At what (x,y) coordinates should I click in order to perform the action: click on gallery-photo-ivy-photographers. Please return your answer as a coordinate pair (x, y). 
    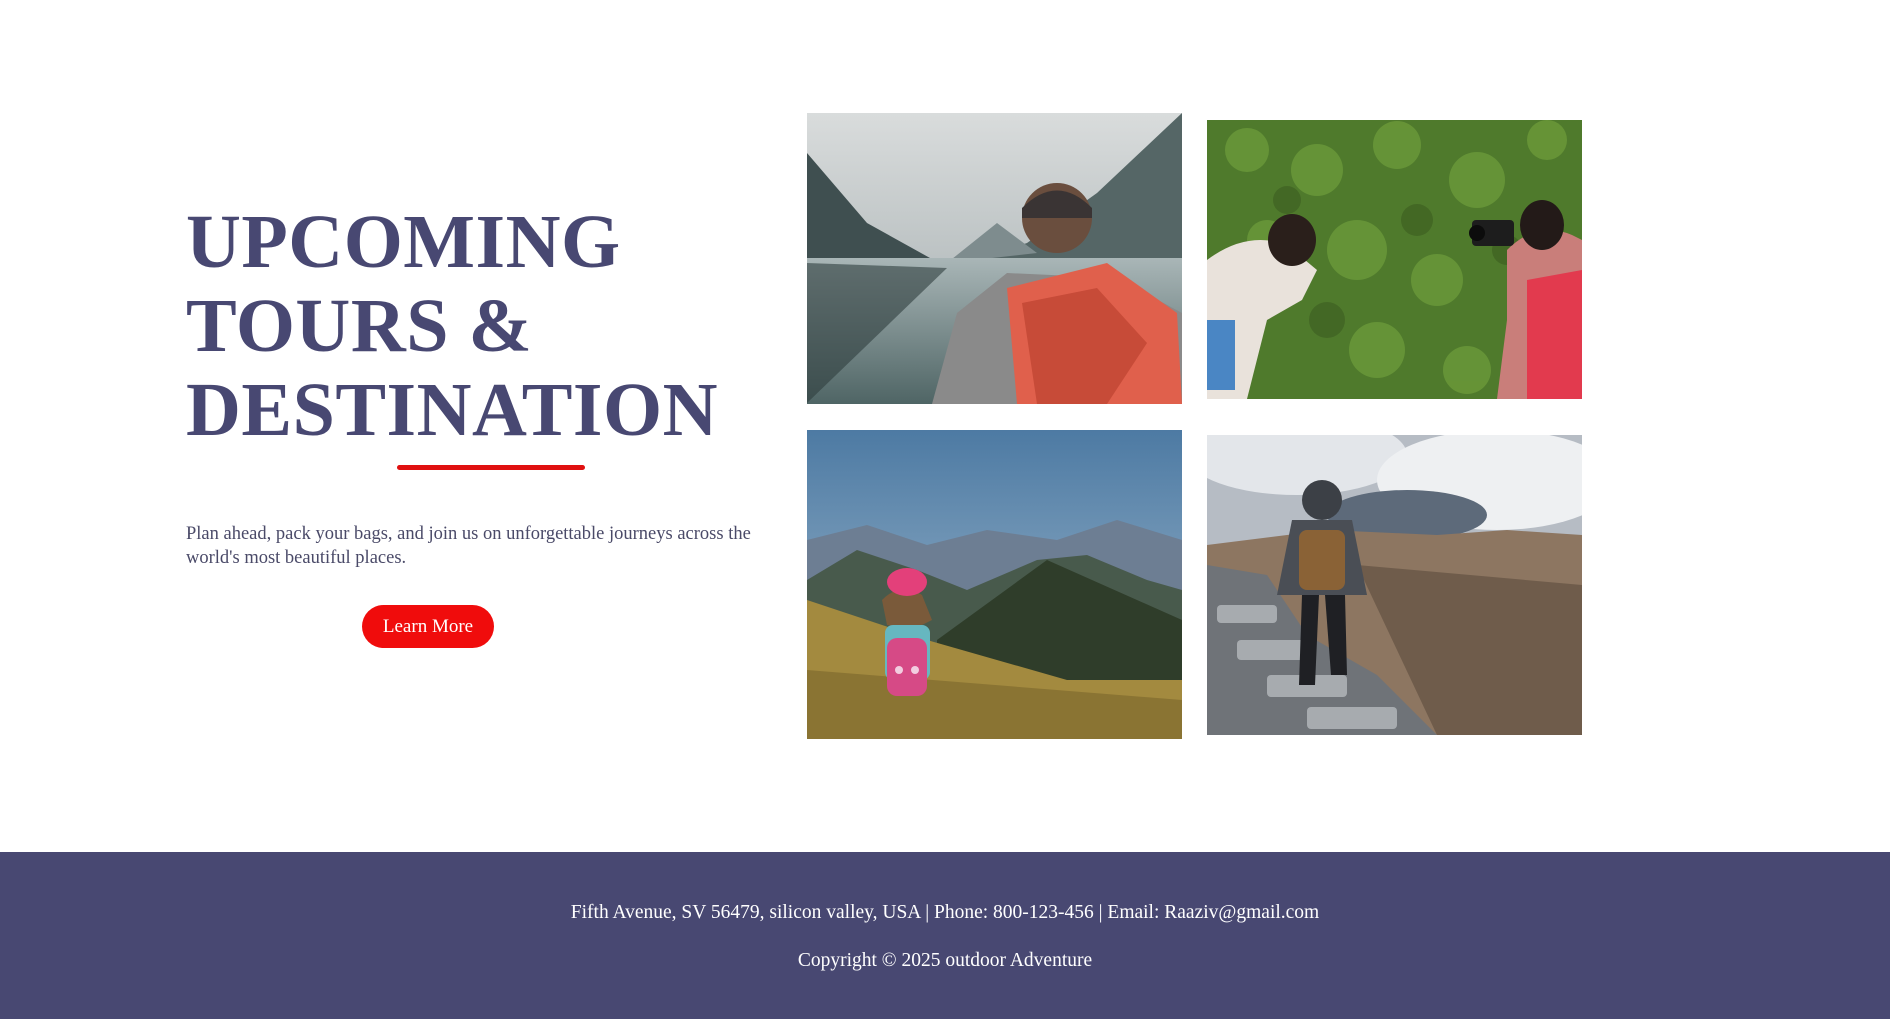
    Looking at the image, I should click on (1394, 259).